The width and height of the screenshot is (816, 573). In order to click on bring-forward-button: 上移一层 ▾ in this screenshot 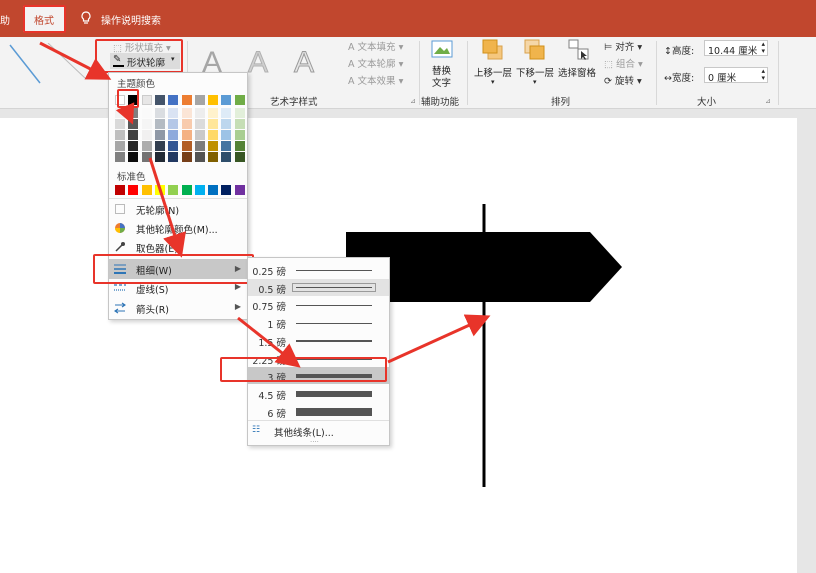, I will do `click(494, 65)`.